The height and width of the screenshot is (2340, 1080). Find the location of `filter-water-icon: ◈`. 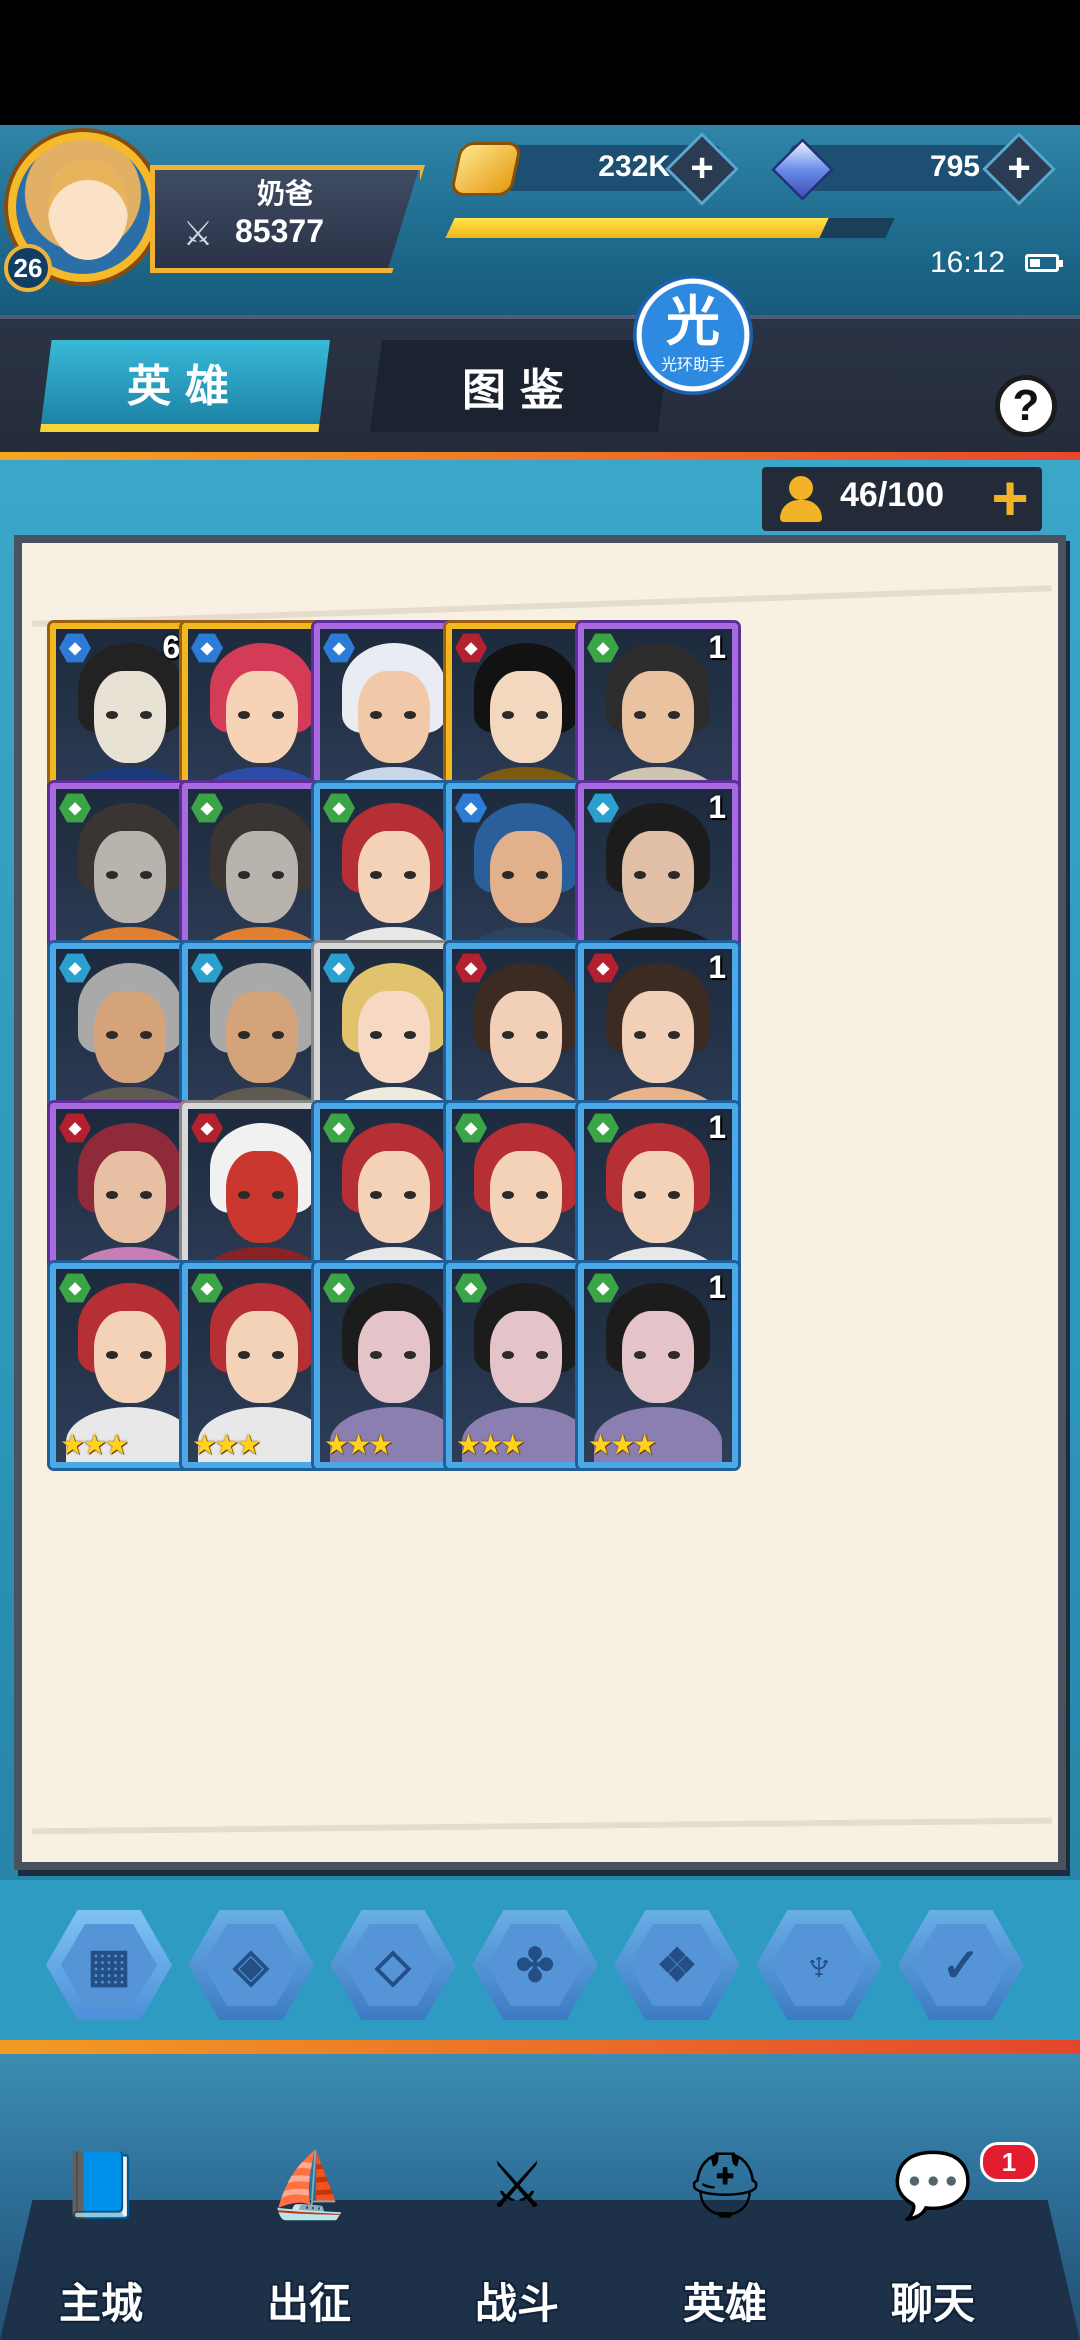

filter-water-icon: ◈ is located at coordinates (251, 1965).